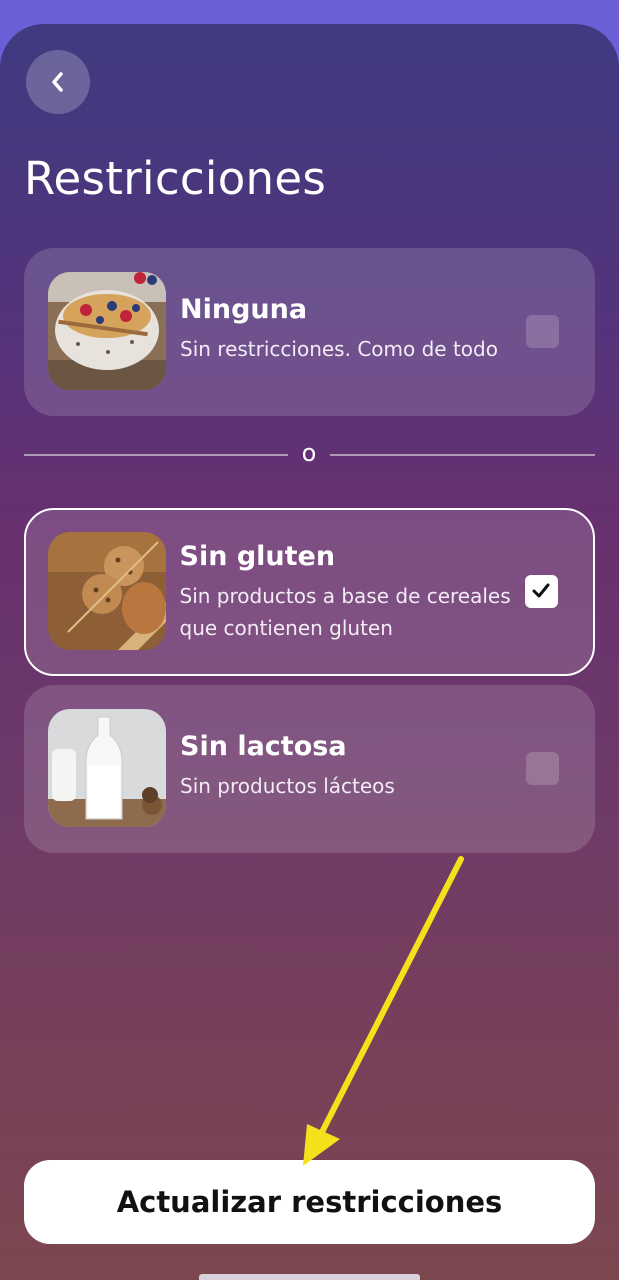 The width and height of the screenshot is (619, 1280). Describe the element at coordinates (339, 349) in the screenshot. I see `option-description: Sin restricciones. Como de todo` at that location.